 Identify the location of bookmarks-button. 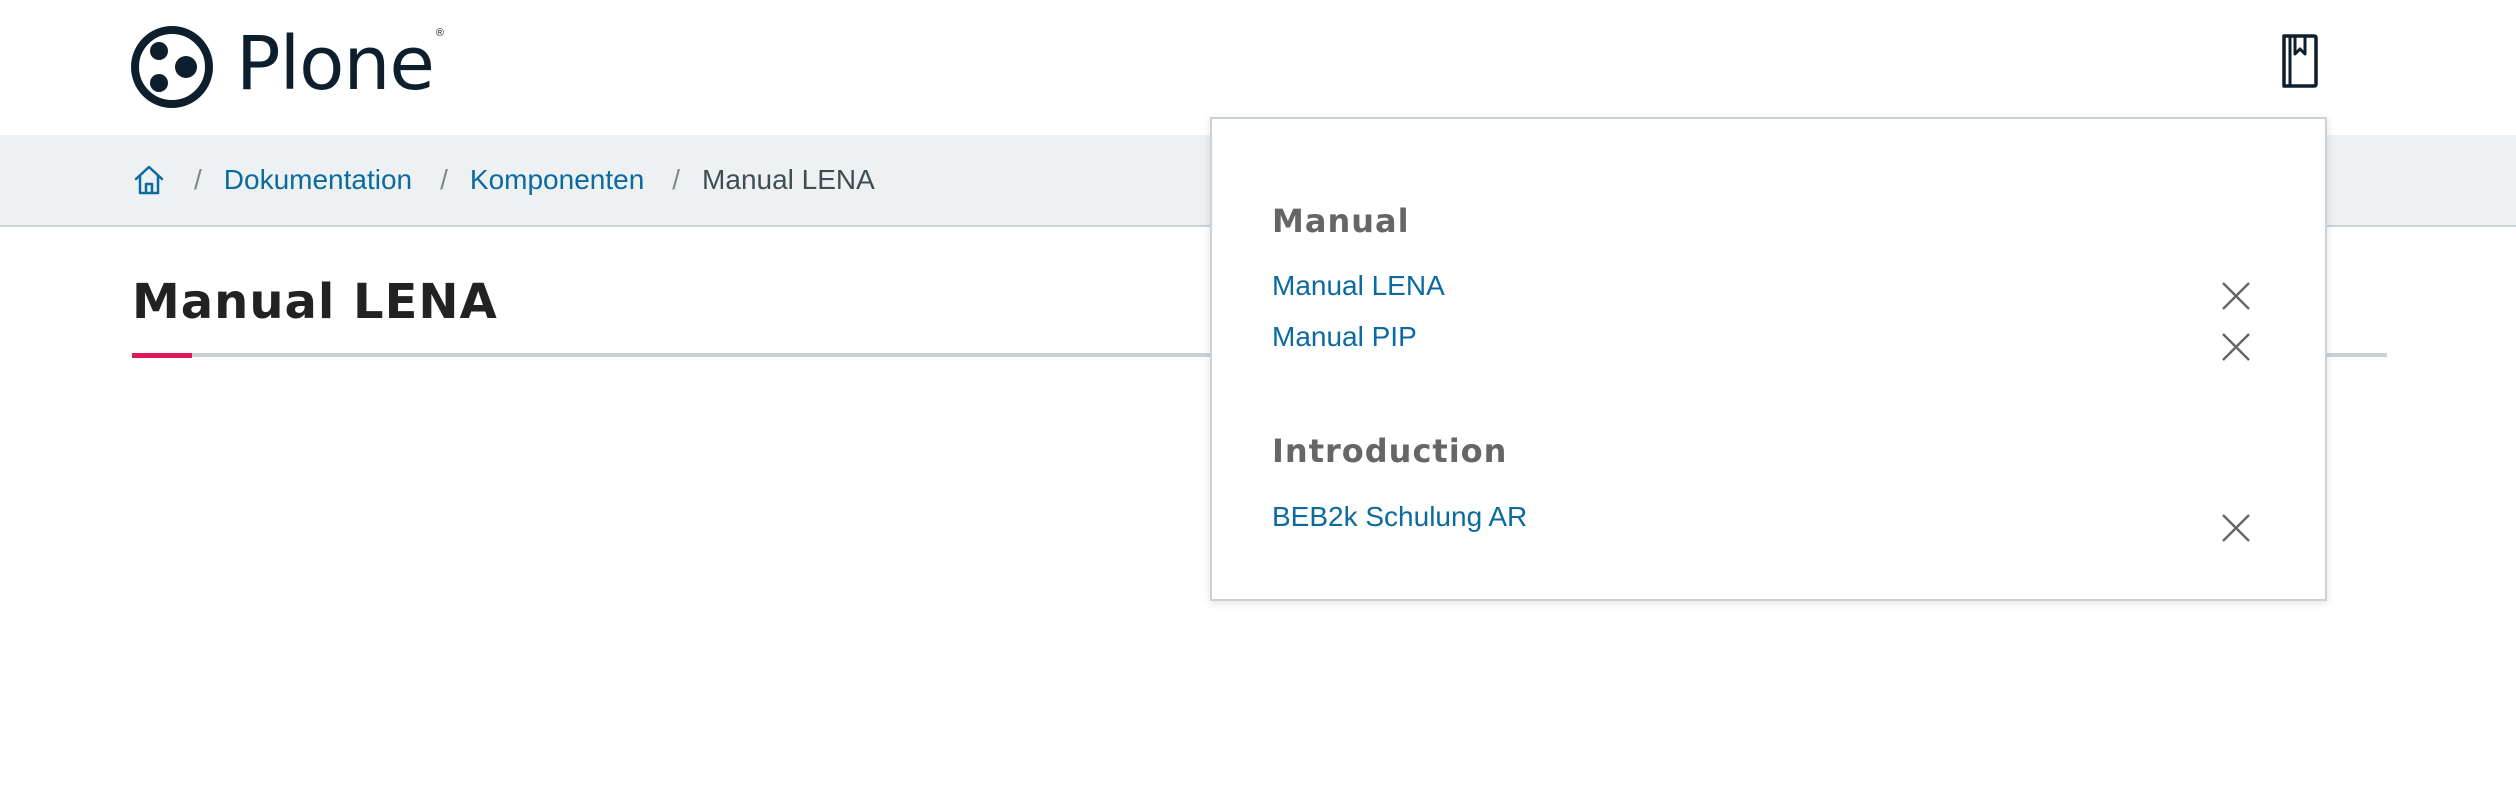
(2300, 61).